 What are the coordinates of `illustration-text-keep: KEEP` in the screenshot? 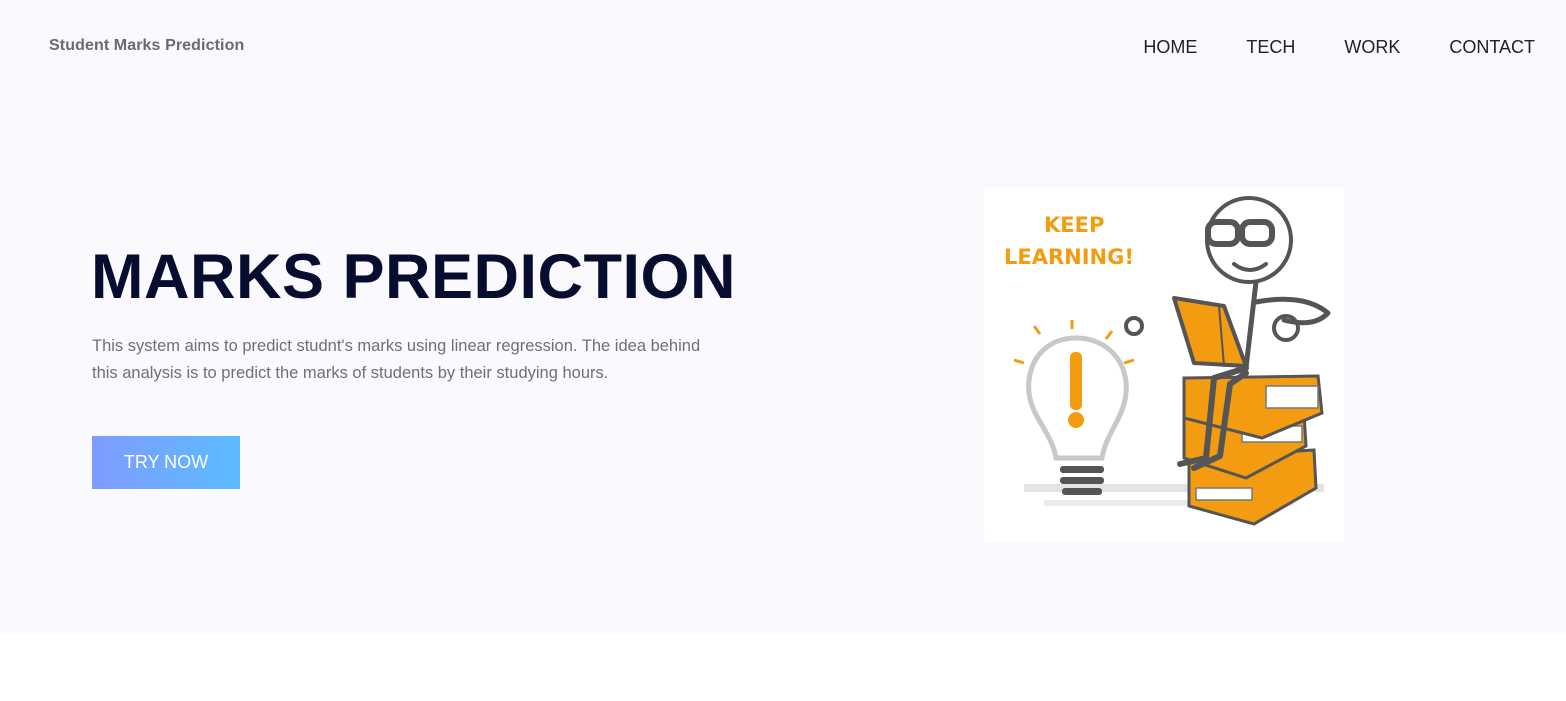 It's located at (1074, 225).